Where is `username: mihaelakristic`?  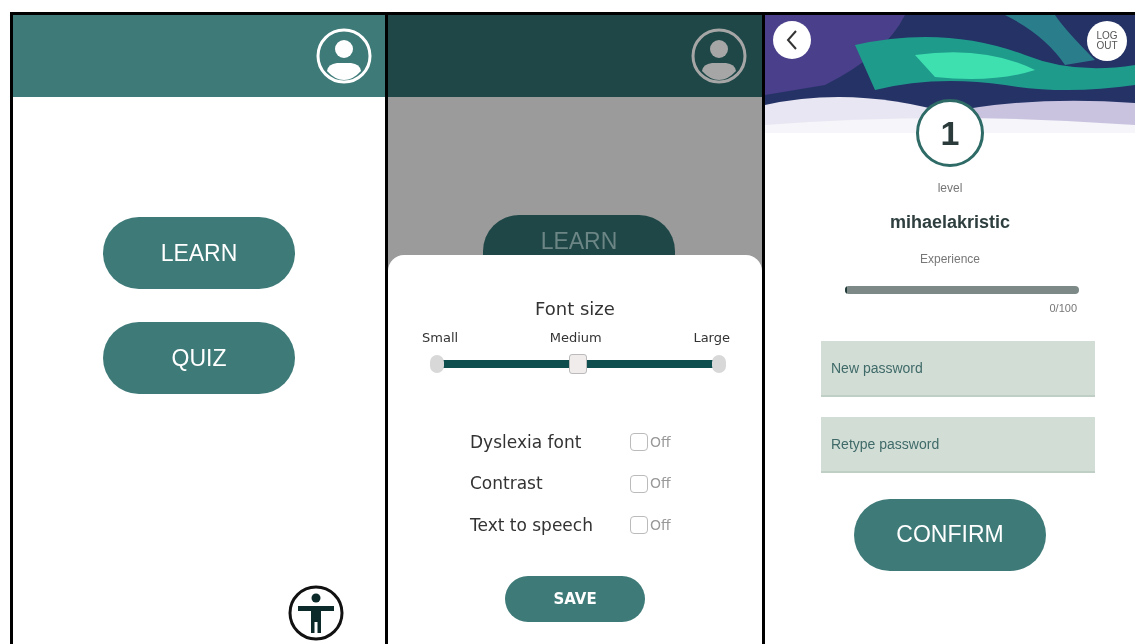
username: mihaelakristic is located at coordinates (950, 222).